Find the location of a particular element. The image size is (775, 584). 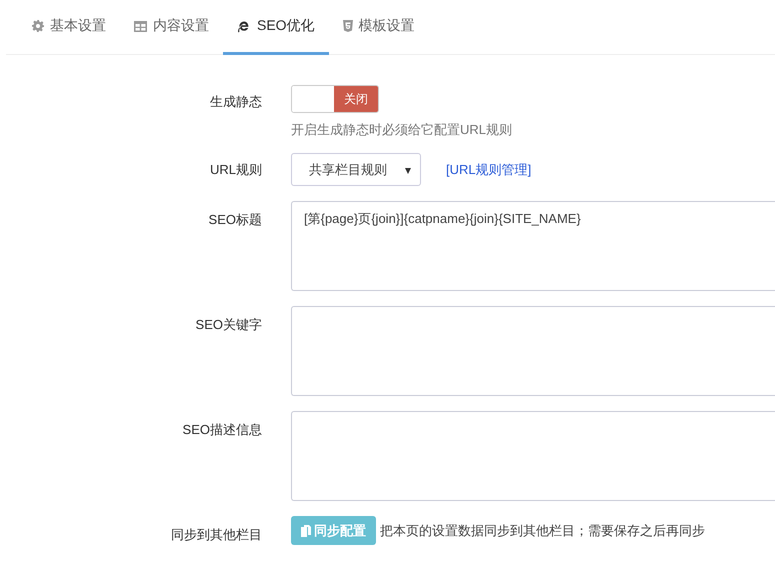

rule-select: 共享栏目规则 is located at coordinates (356, 169).